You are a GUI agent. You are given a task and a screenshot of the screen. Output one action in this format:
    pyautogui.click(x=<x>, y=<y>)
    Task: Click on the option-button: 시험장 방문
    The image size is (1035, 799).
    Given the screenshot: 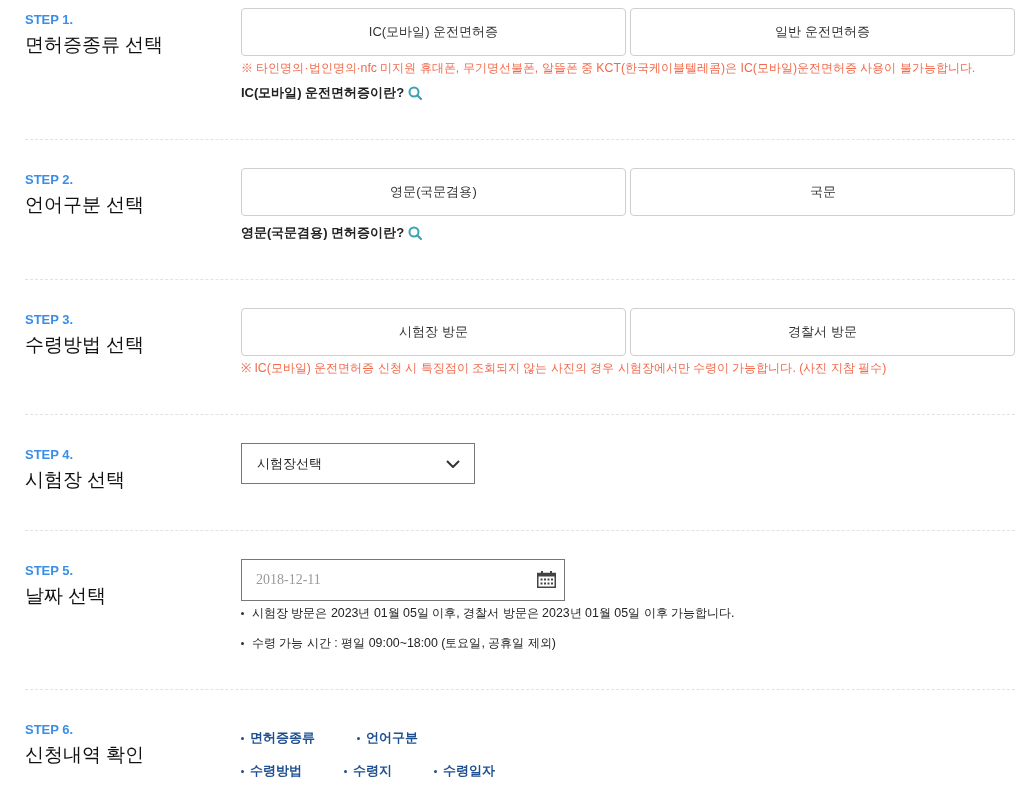 What is the action you would take?
    pyautogui.click(x=433, y=332)
    